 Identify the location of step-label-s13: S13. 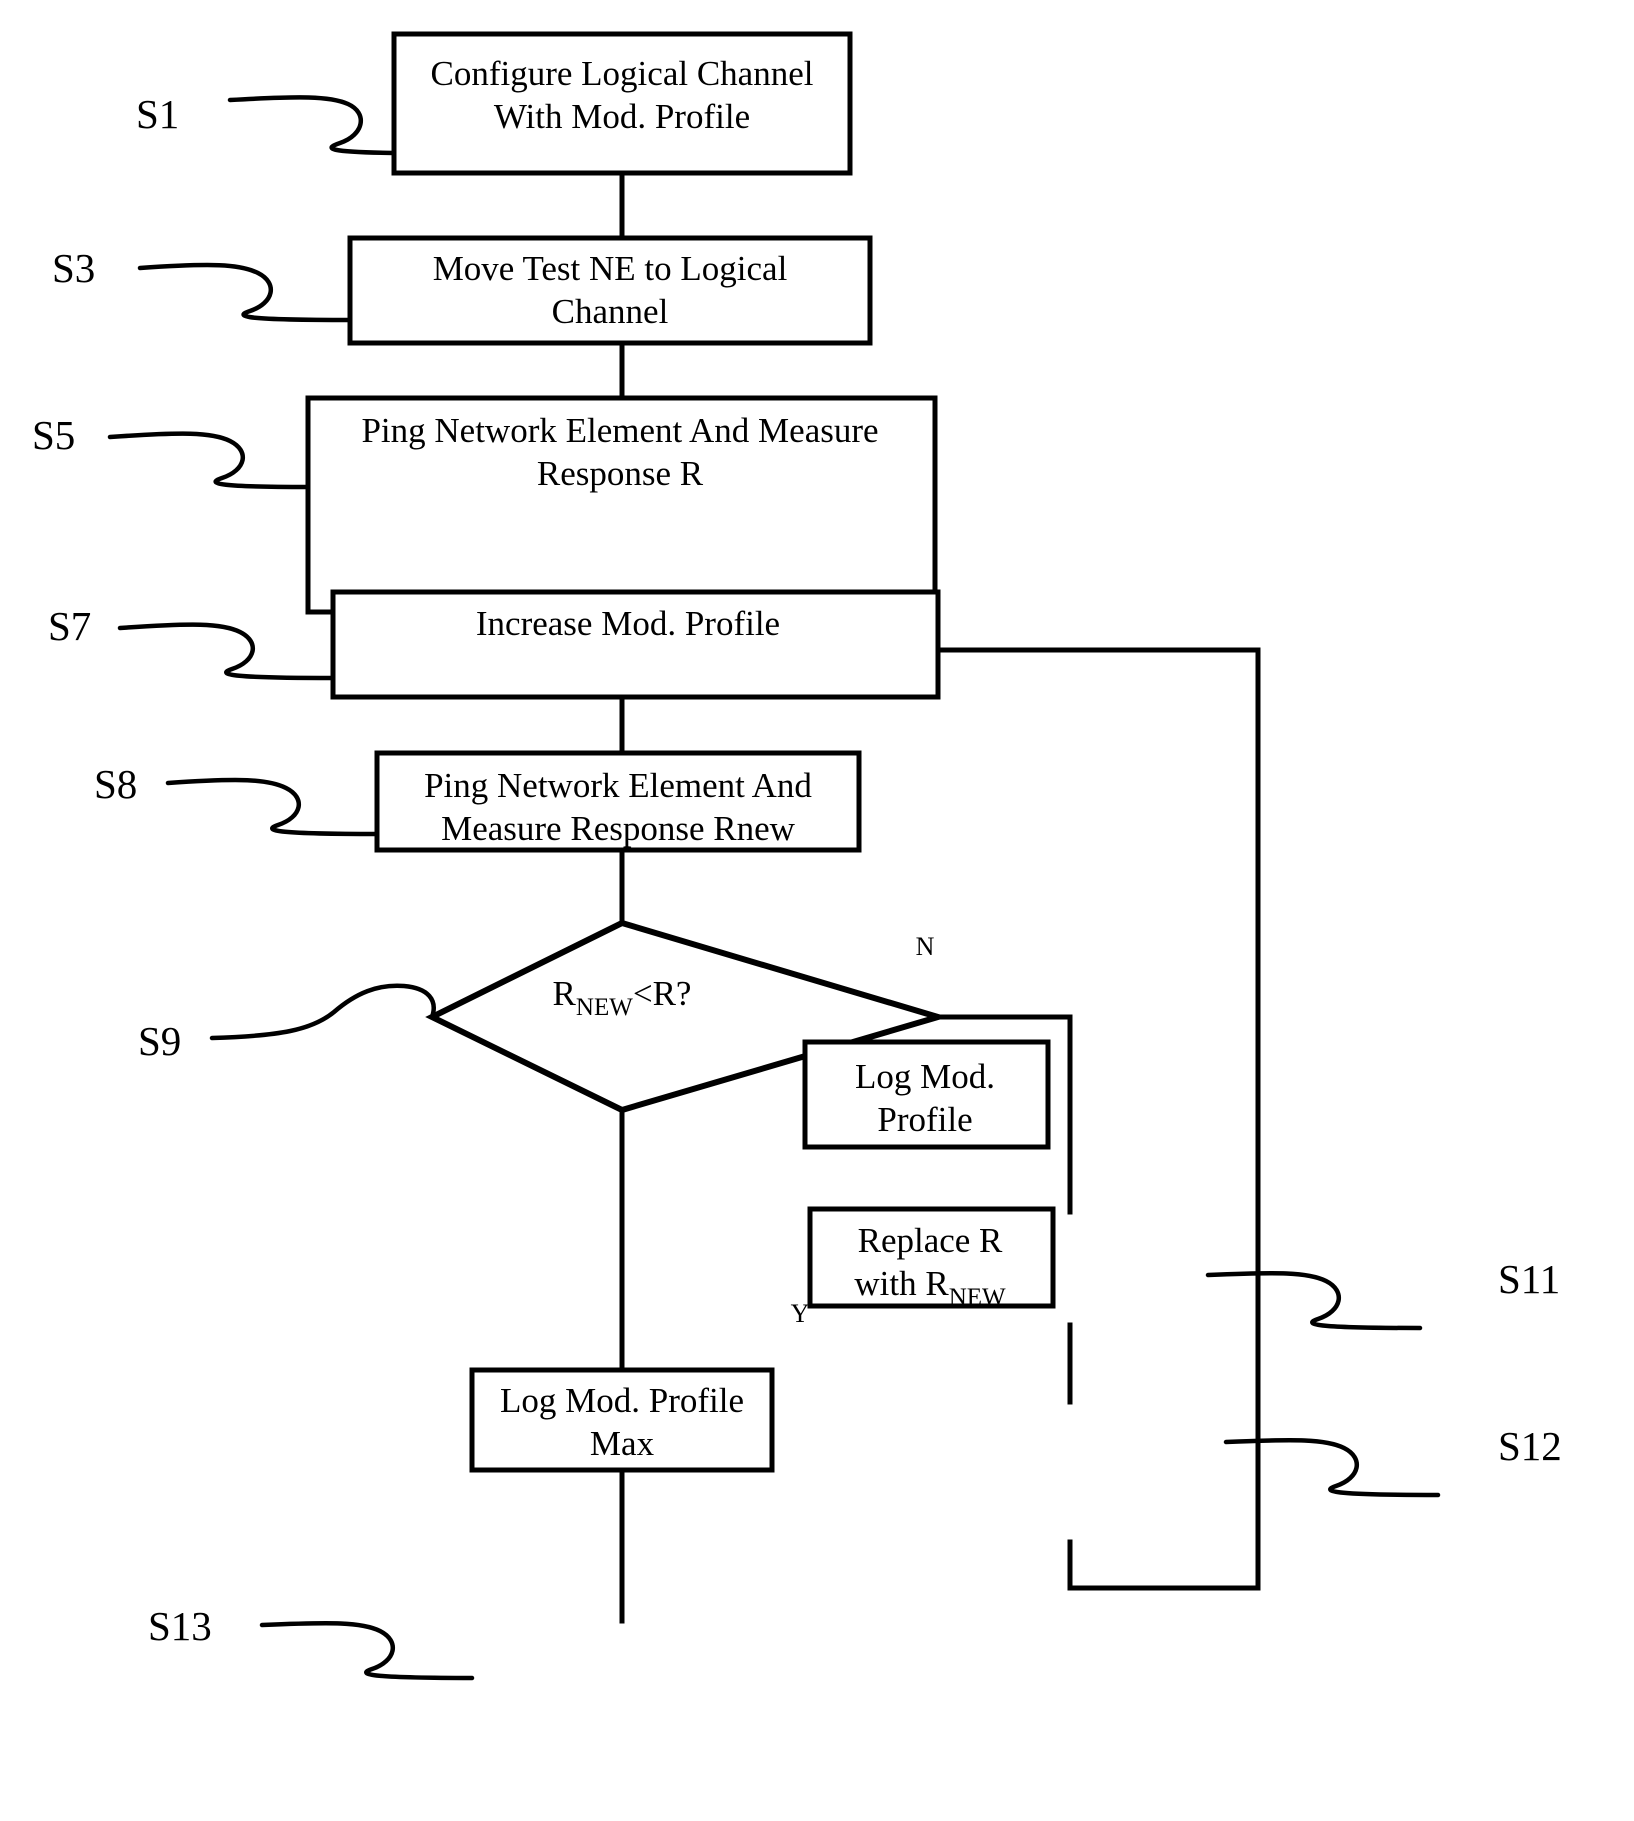
(180, 1626).